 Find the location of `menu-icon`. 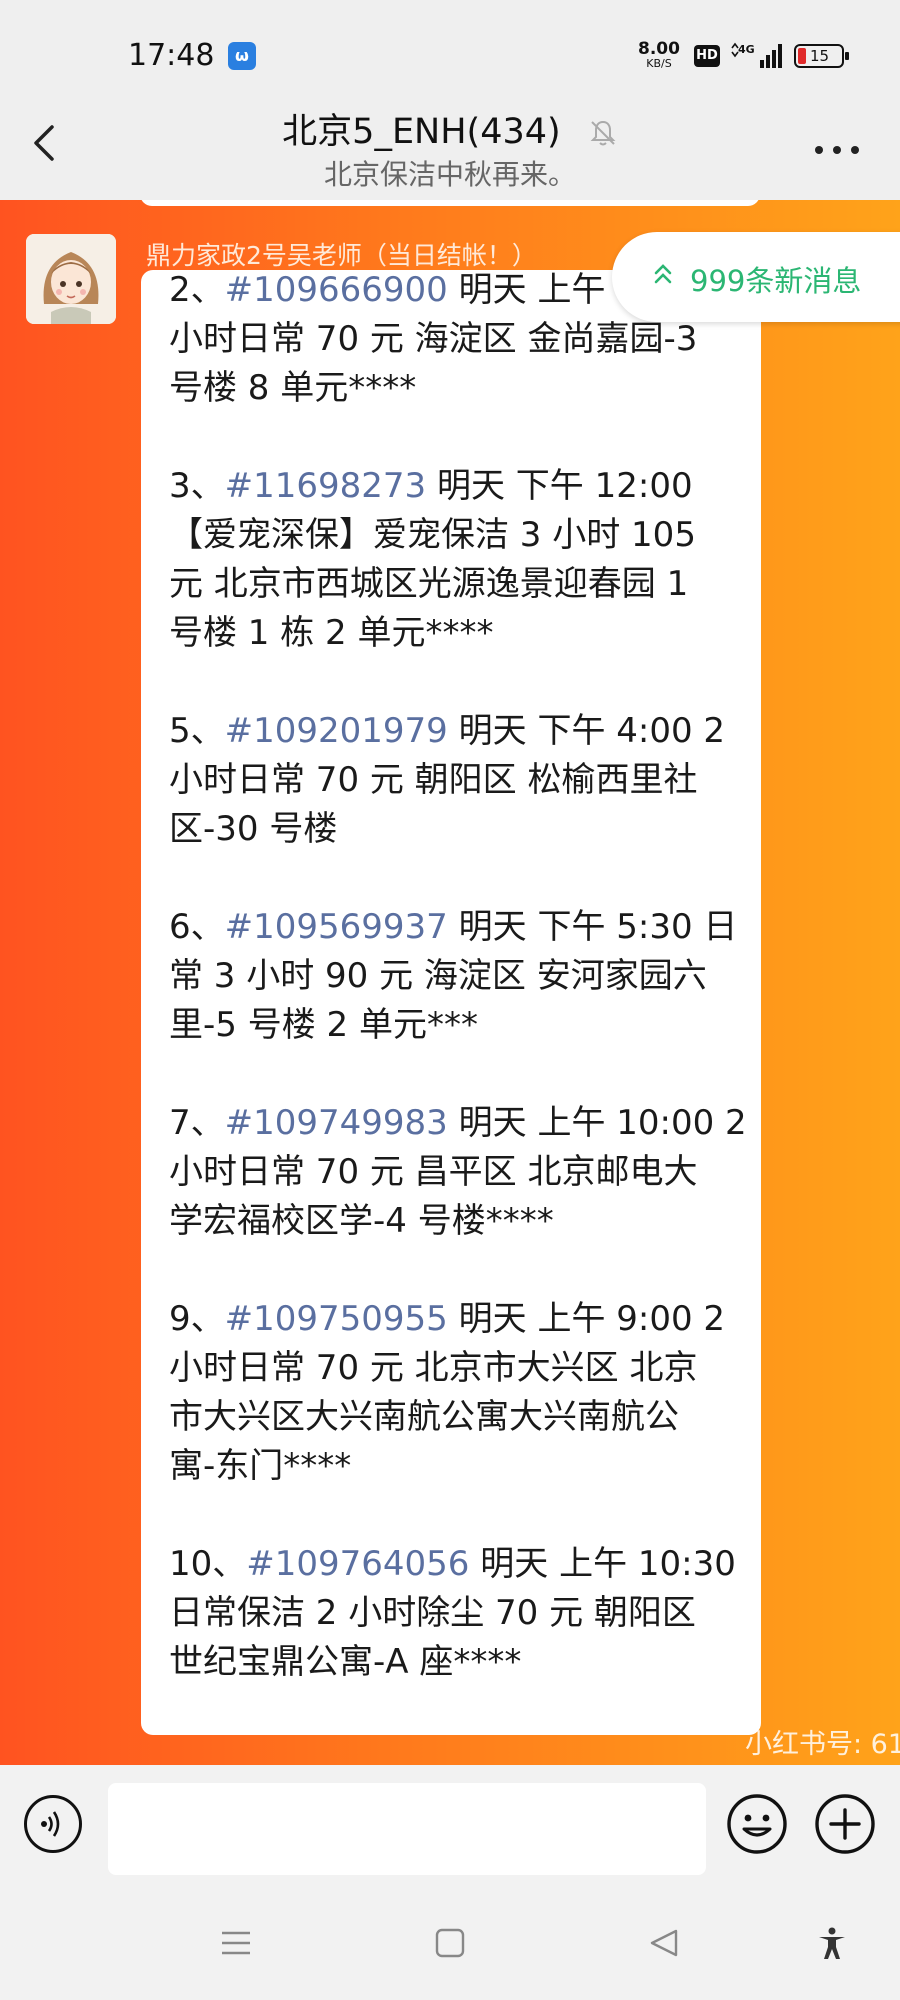

menu-icon is located at coordinates (236, 1943).